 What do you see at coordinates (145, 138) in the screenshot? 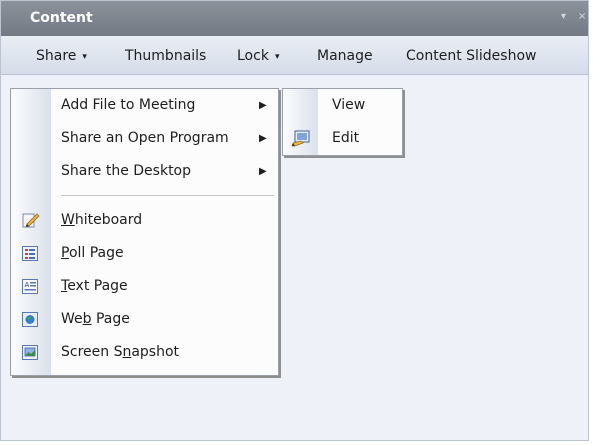
I see `menu-item-label: Share an Open Program` at bounding box center [145, 138].